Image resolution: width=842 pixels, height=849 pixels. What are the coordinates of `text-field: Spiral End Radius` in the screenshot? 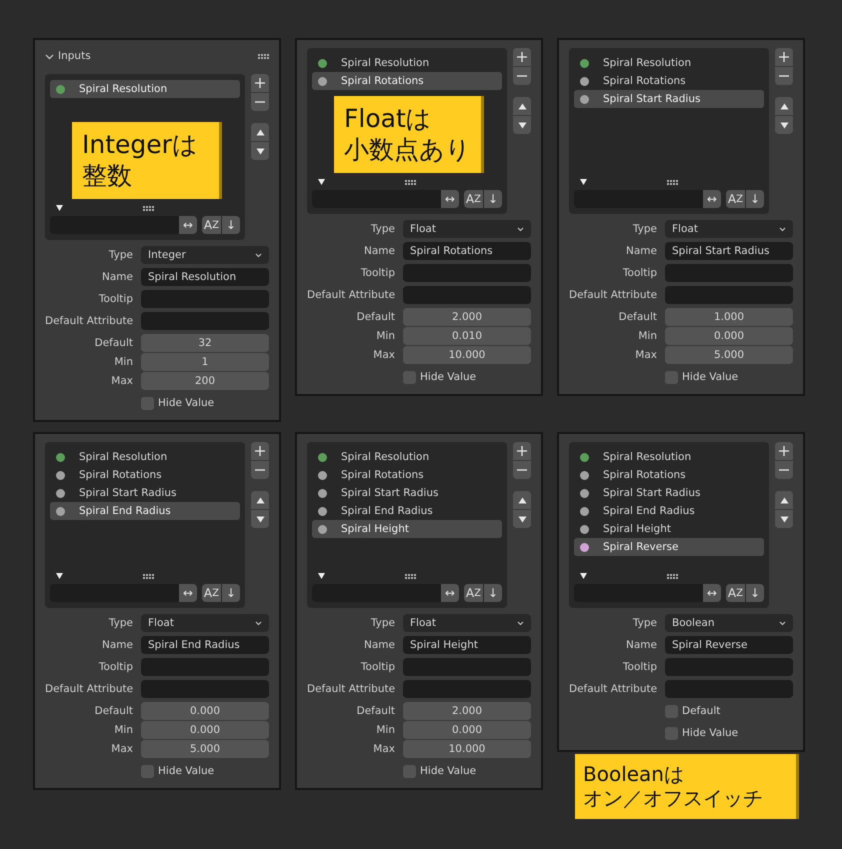 It's located at (205, 645).